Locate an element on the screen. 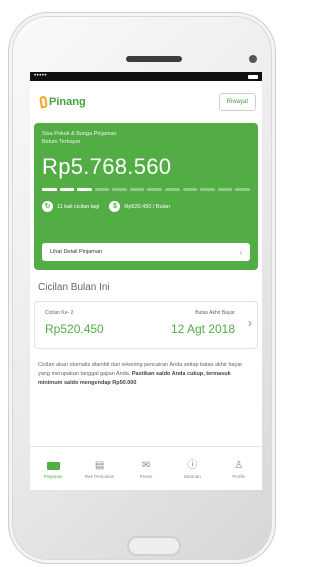  nav-label: Profile is located at coordinates (239, 476).